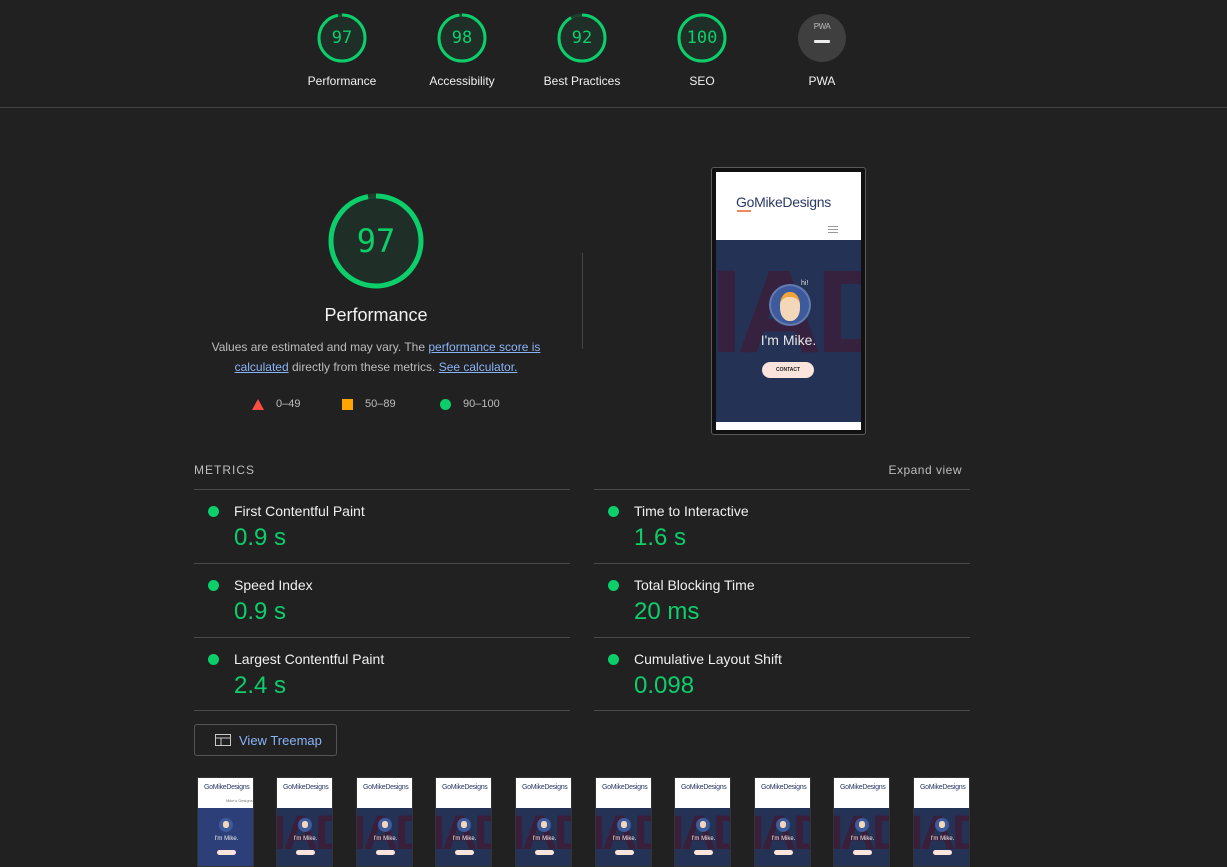 The image size is (1227, 867). I want to click on metric-value: 20 ms, so click(667, 611).